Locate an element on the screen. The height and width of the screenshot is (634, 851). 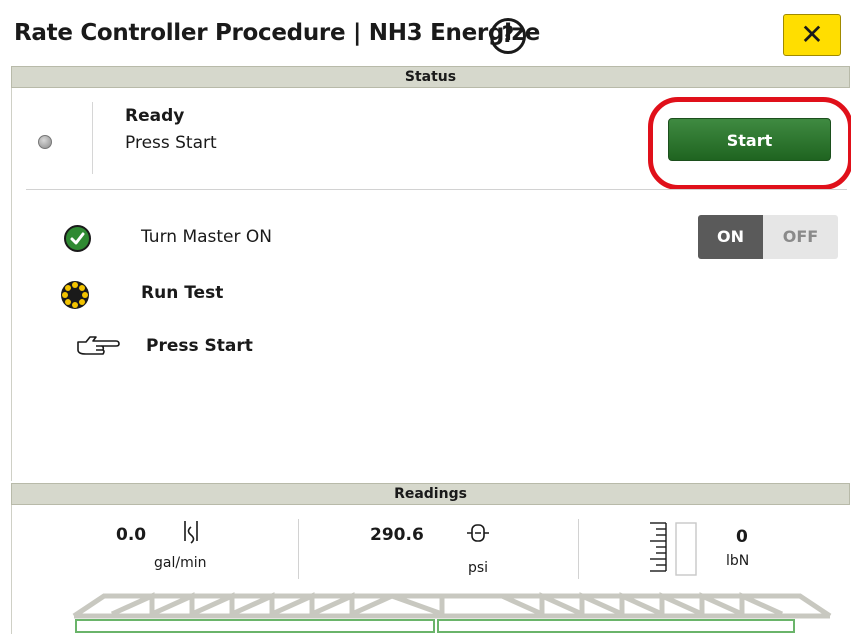
master-toggle: ON OFF is located at coordinates (768, 237).